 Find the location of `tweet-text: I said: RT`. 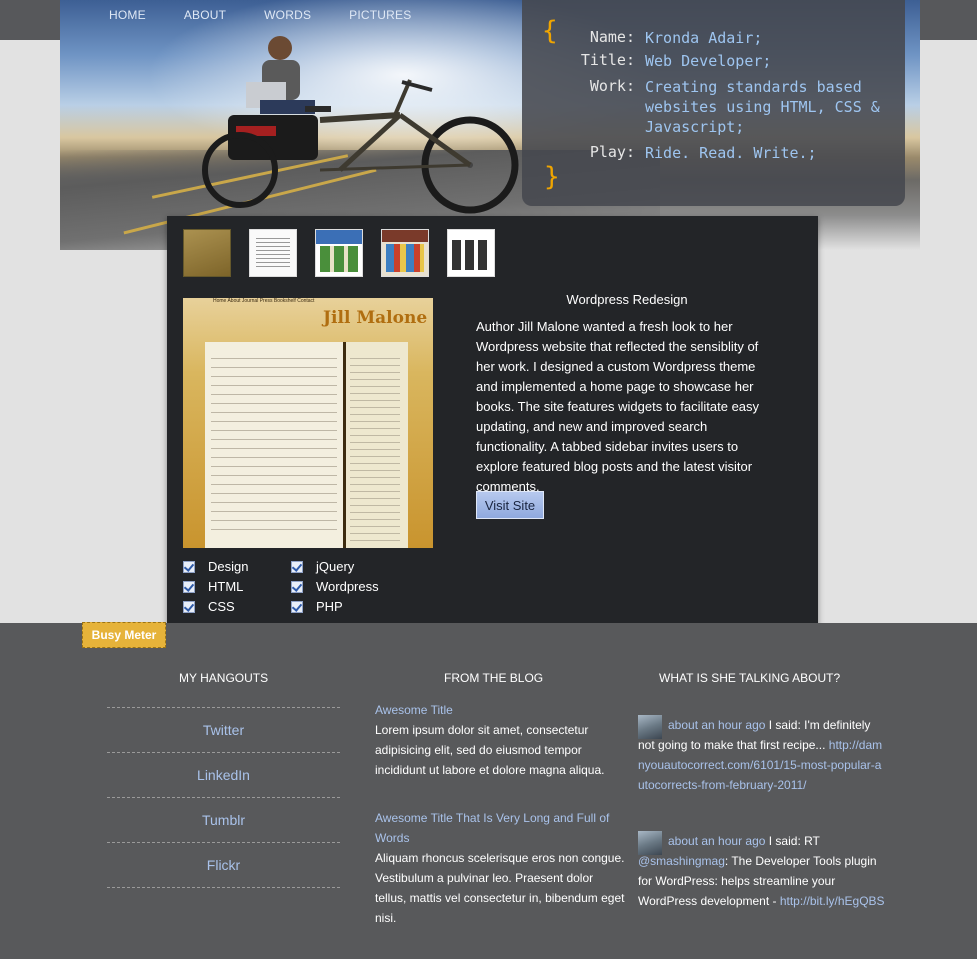

tweet-text: I said: RT is located at coordinates (792, 841).